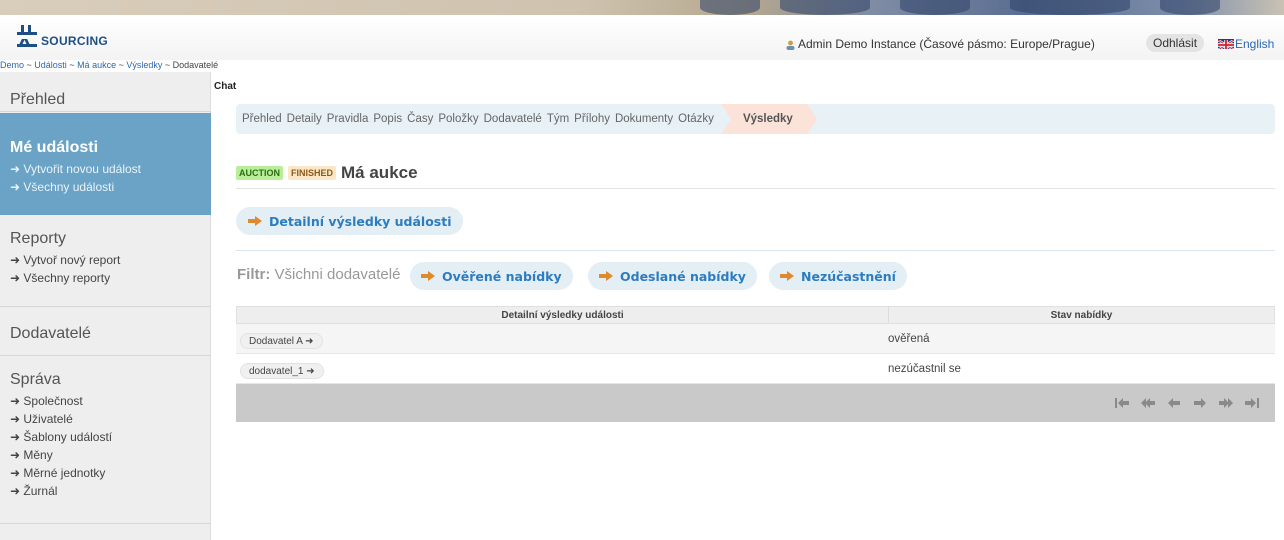 This screenshot has width=1284, height=540. I want to click on sidebar-item-my-events: Mé události, so click(105, 148).